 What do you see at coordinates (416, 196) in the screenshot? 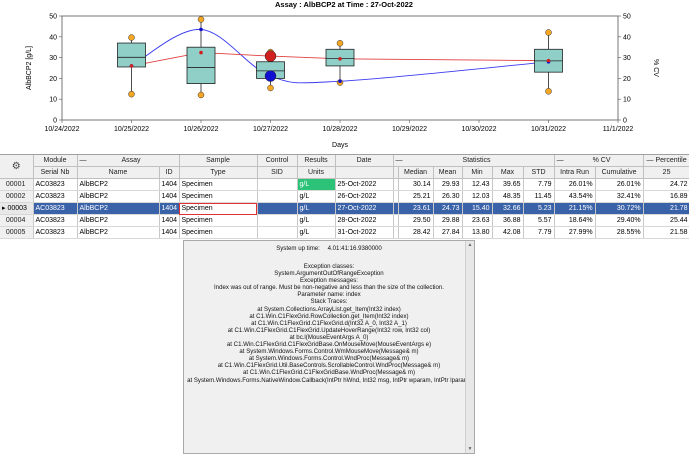
I see `cell-median: 25.21` at bounding box center [416, 196].